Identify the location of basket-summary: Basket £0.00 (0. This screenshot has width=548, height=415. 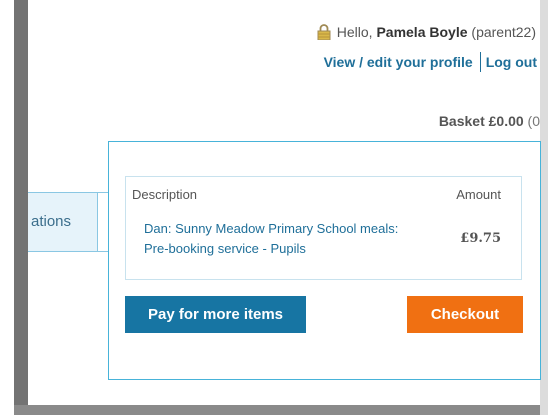
(460, 121).